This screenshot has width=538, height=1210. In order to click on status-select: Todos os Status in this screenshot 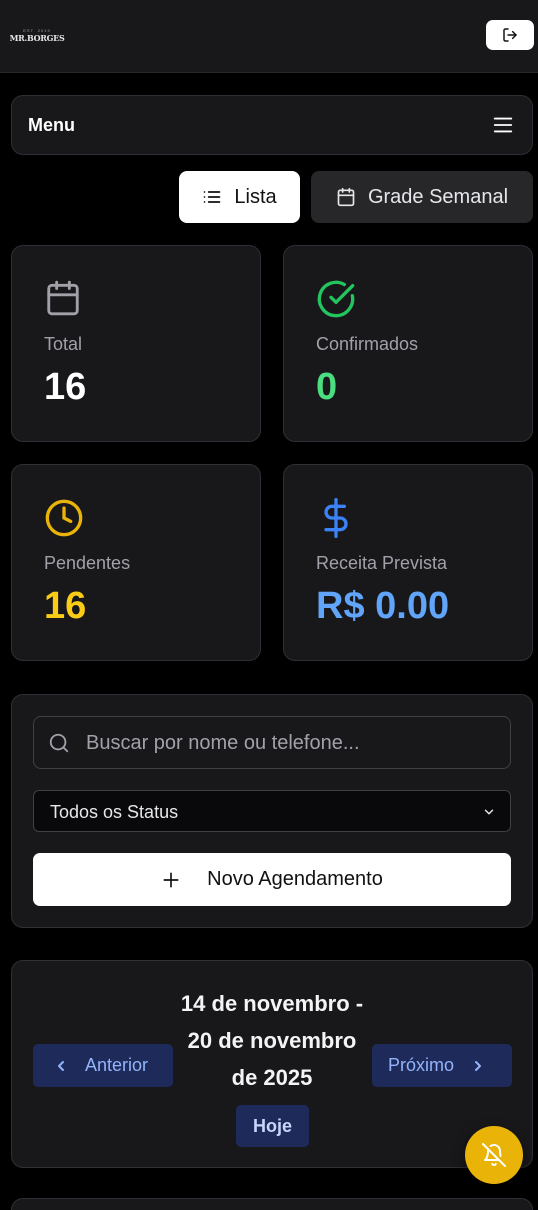, I will do `click(272, 811)`.